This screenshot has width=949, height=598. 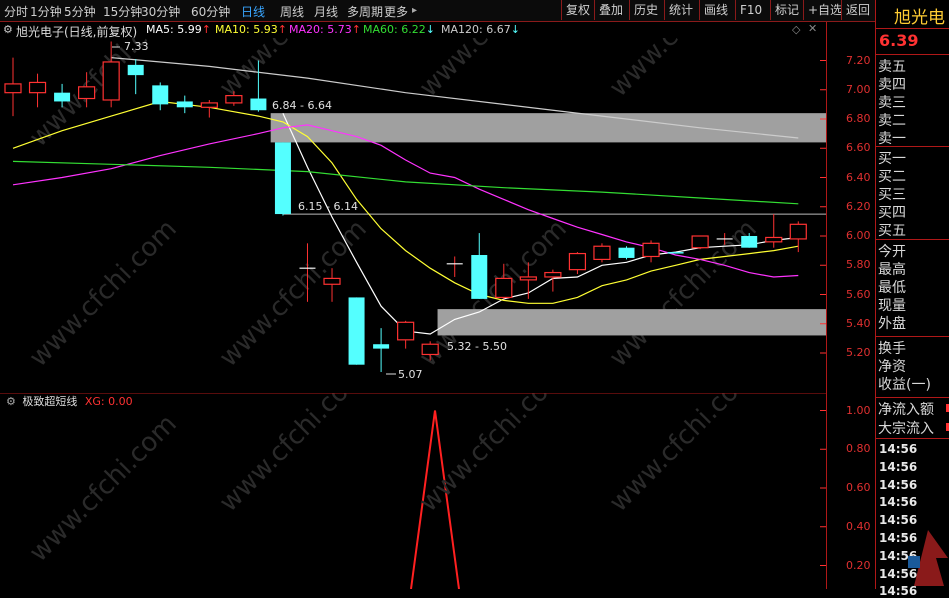 I want to click on stock-name: 旭光电, so click(x=919, y=18).